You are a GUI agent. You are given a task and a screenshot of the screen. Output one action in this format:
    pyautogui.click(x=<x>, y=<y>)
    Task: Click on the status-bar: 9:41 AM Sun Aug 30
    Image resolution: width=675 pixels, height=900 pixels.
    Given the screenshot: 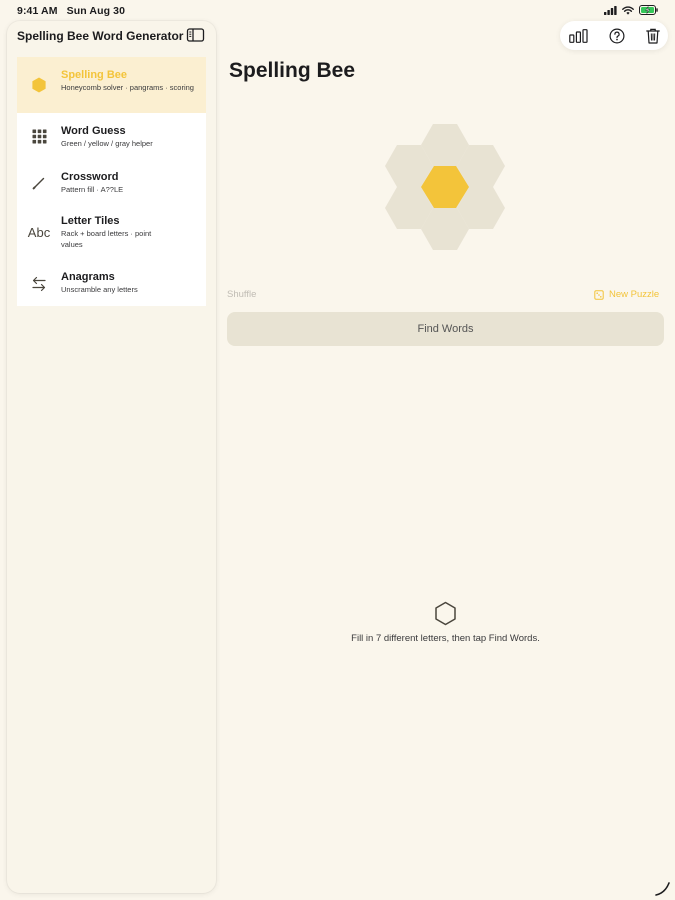 What is the action you would take?
    pyautogui.click(x=337, y=11)
    